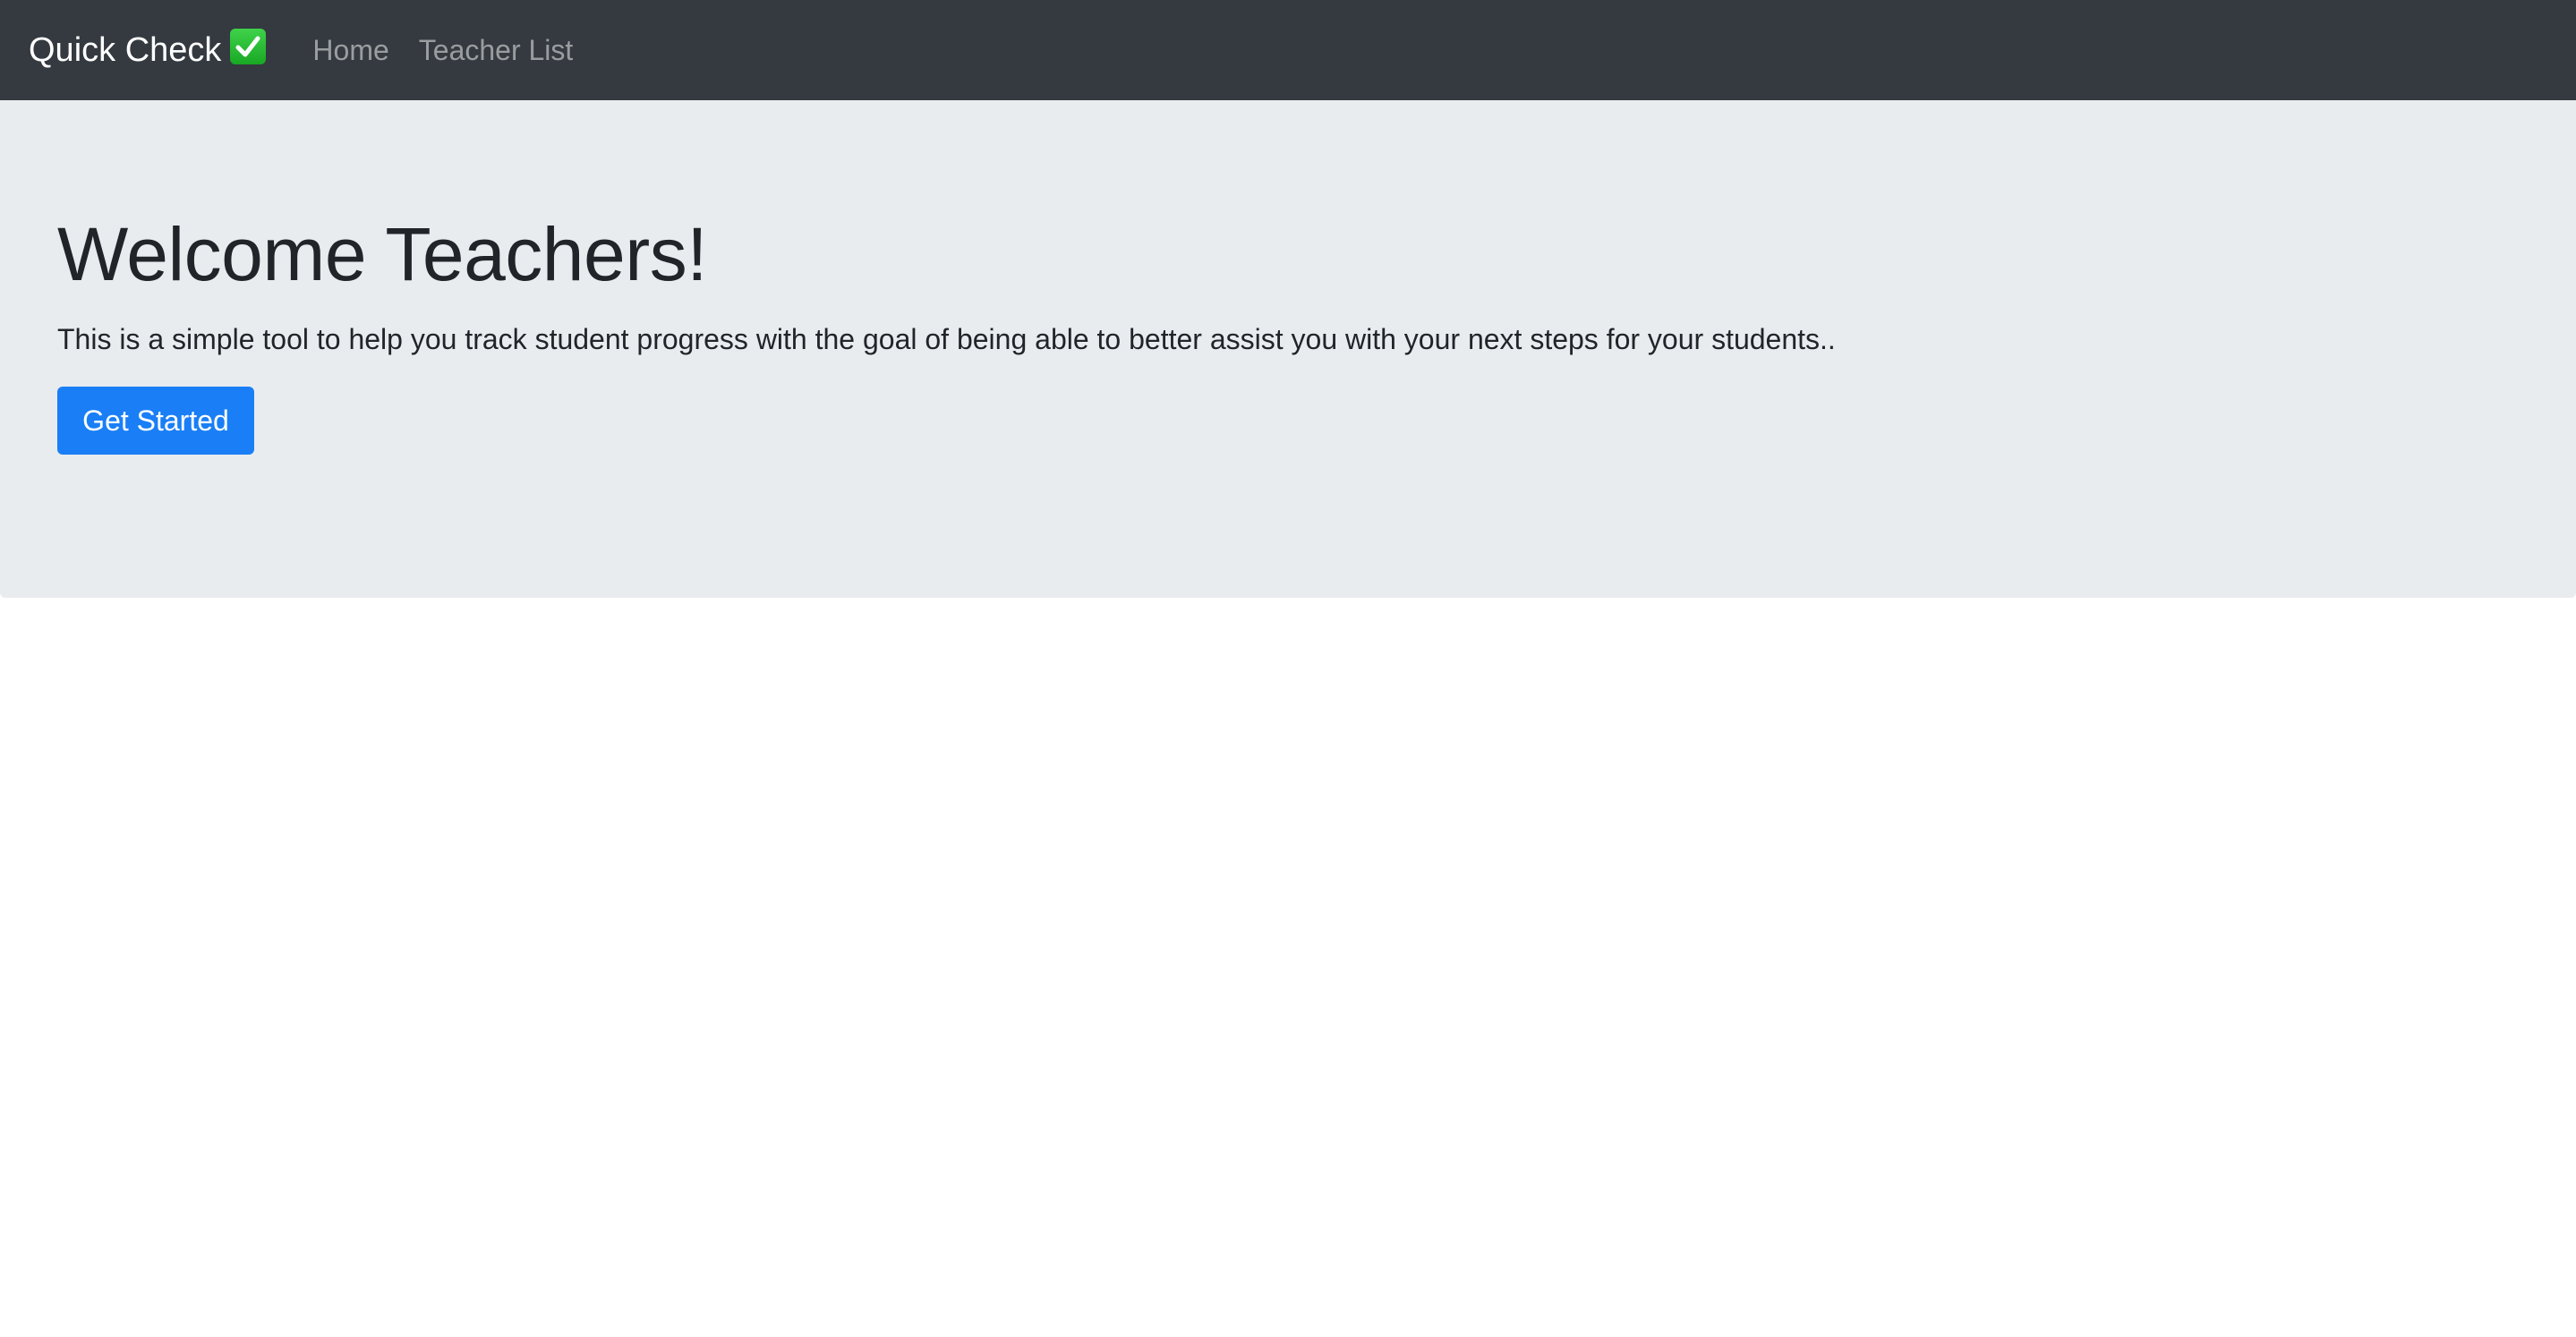  Describe the element at coordinates (125, 50) in the screenshot. I see `brand-name: Quick Check` at that location.